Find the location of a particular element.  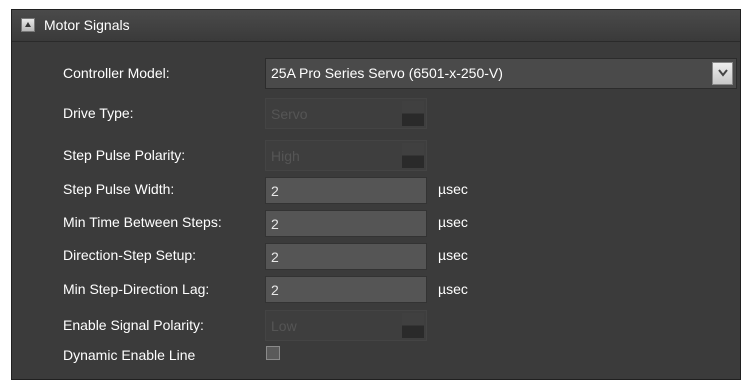

direction-step-setup-unit: µsec is located at coordinates (453, 255).